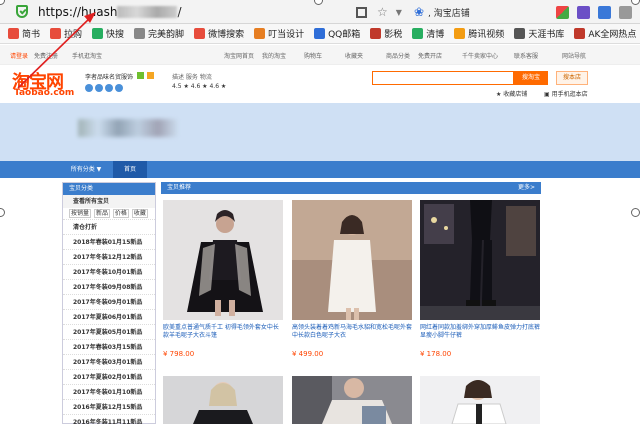 The image size is (640, 424). Describe the element at coordinates (87, 55) in the screenshot. I see `mobile-taobao-link: 手机逛淘宝` at that location.